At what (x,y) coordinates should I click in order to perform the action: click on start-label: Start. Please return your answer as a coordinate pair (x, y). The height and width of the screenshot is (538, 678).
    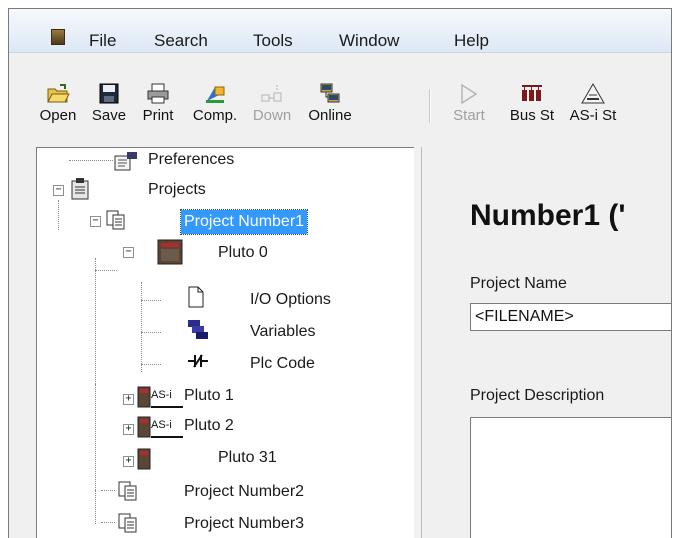
    Looking at the image, I should click on (469, 115).